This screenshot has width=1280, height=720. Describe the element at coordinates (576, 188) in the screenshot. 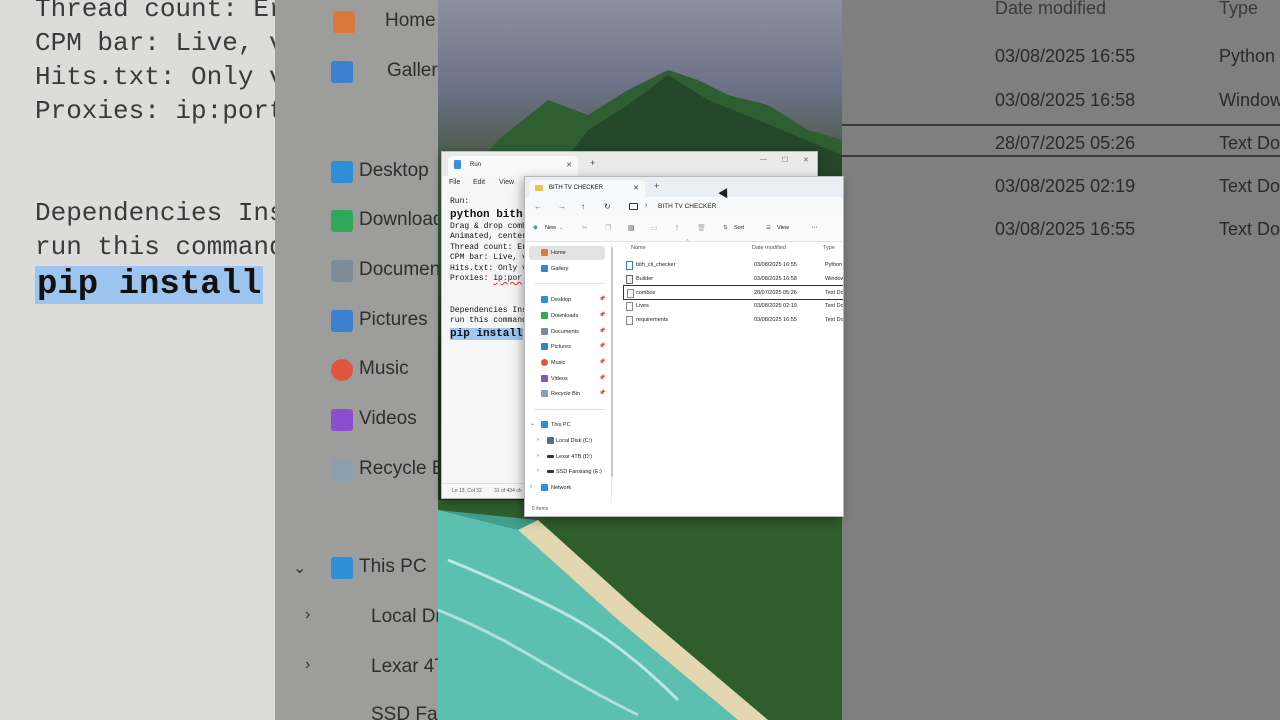

I see `explorer-tab-title: BITH TV CHECKER` at that location.